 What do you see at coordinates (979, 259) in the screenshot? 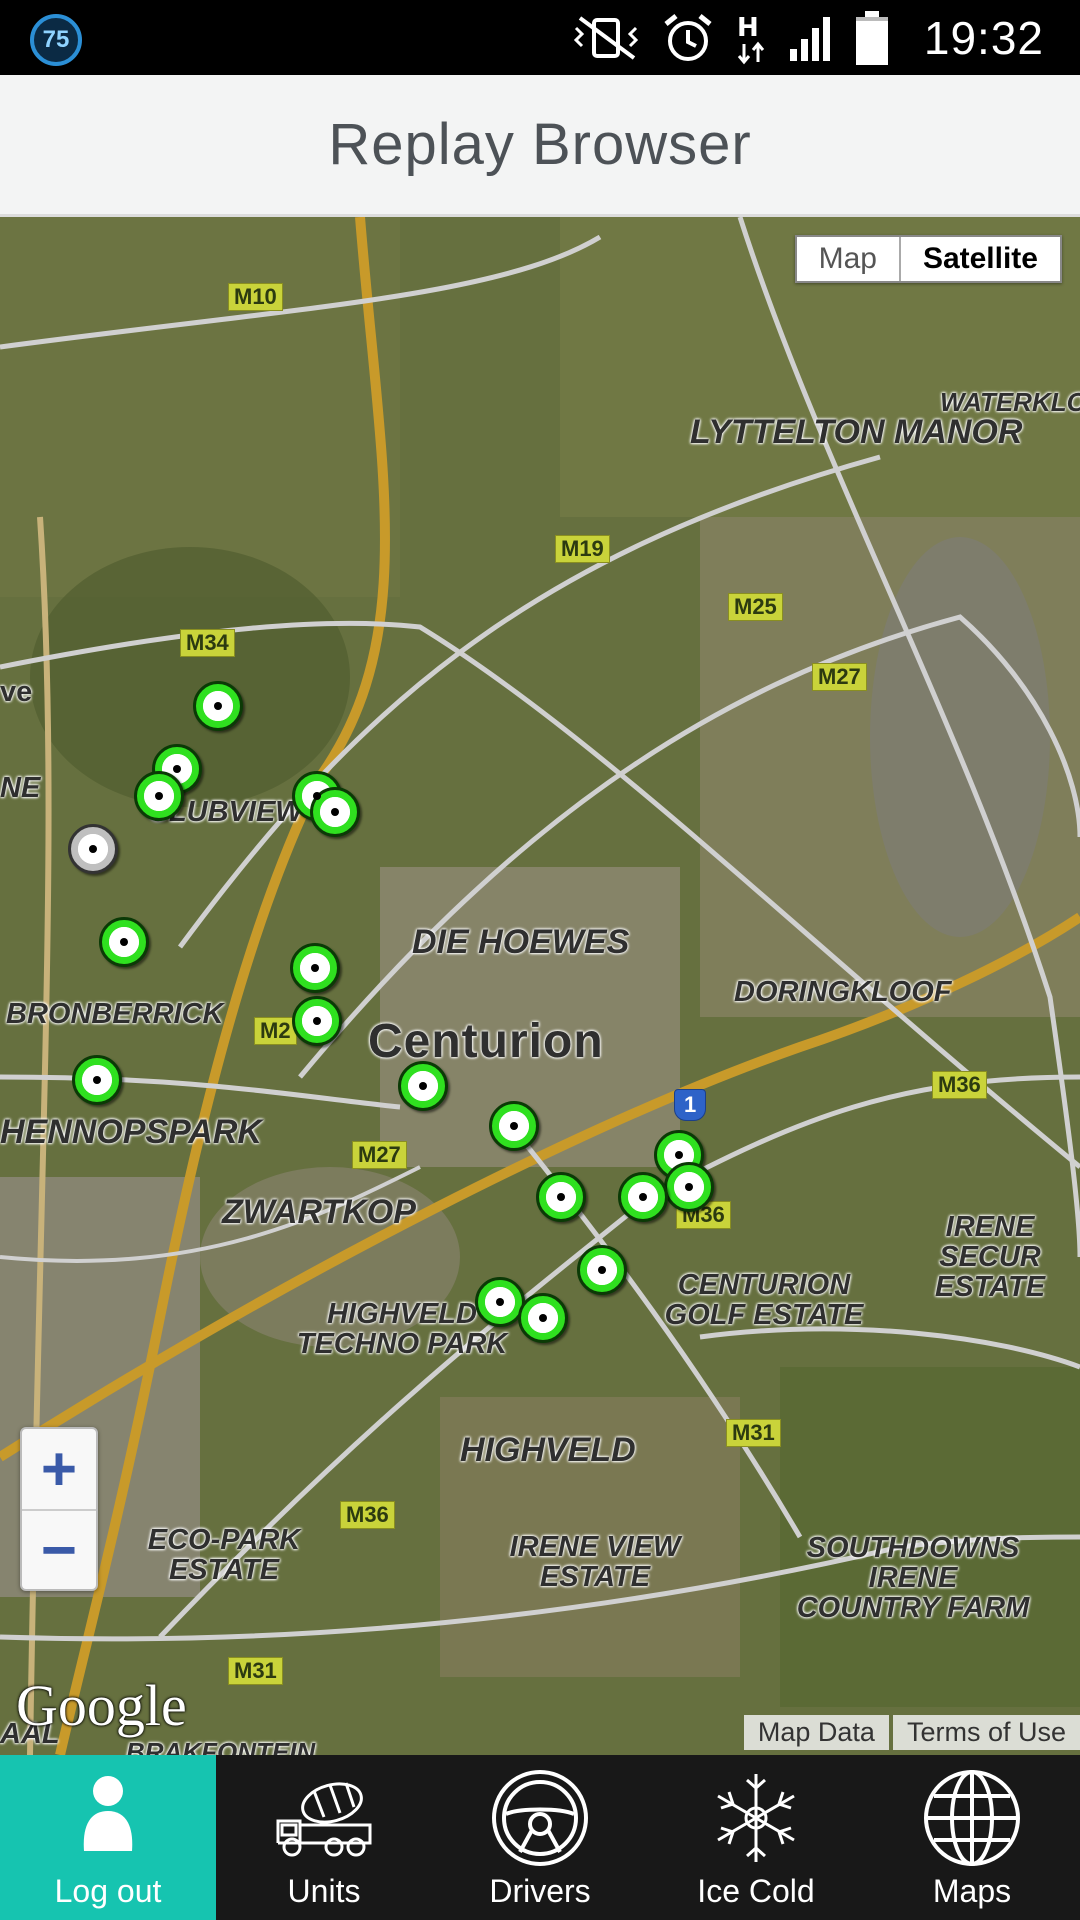
I see `map-type-satellite-button: Satellite` at bounding box center [979, 259].